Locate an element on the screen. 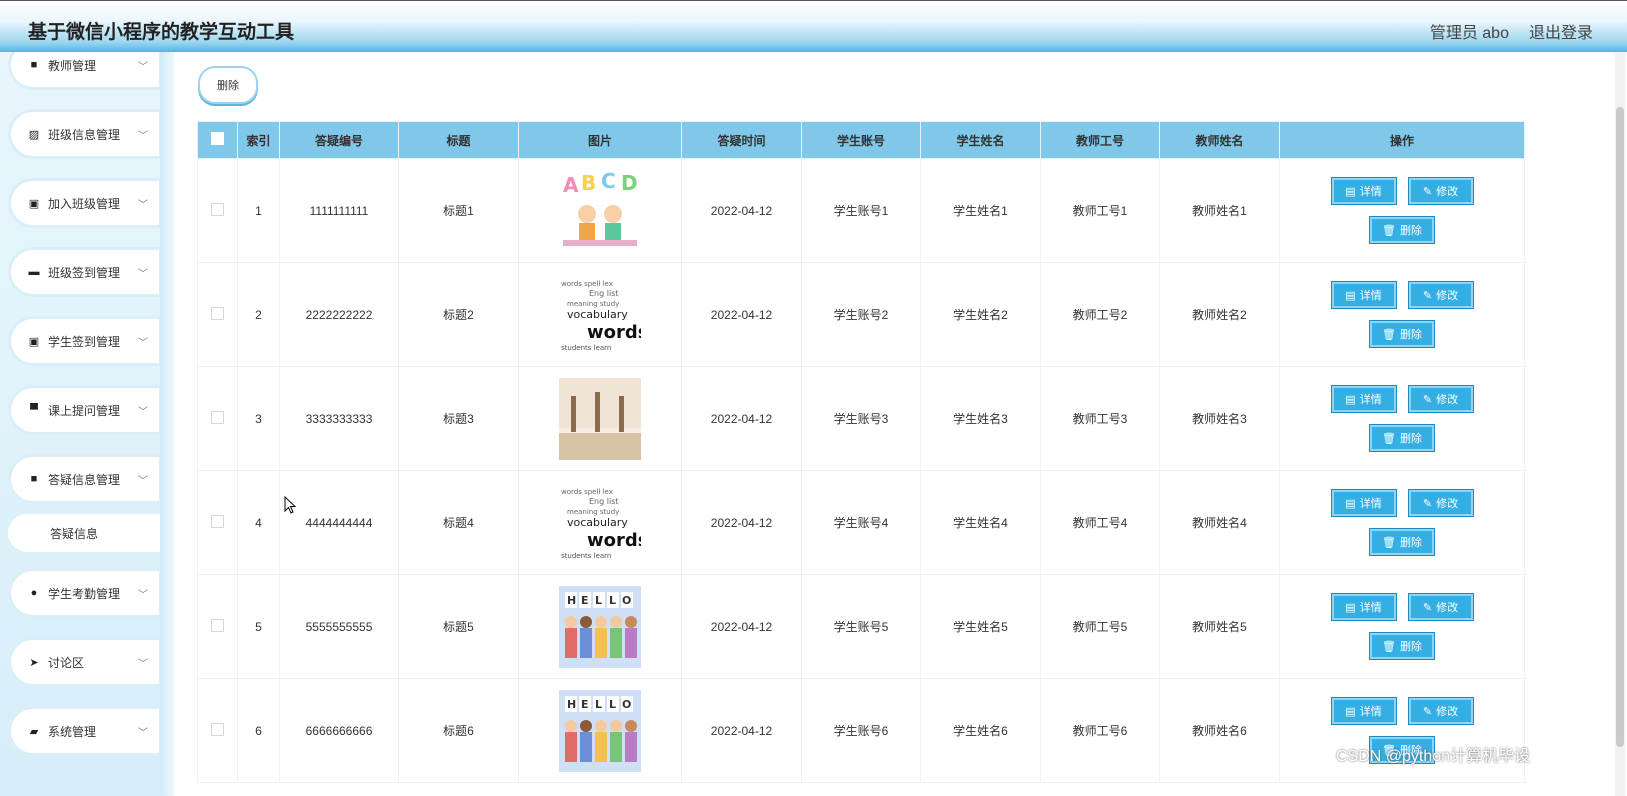  sidebar-item-label: 班级签到管理 is located at coordinates (84, 272).